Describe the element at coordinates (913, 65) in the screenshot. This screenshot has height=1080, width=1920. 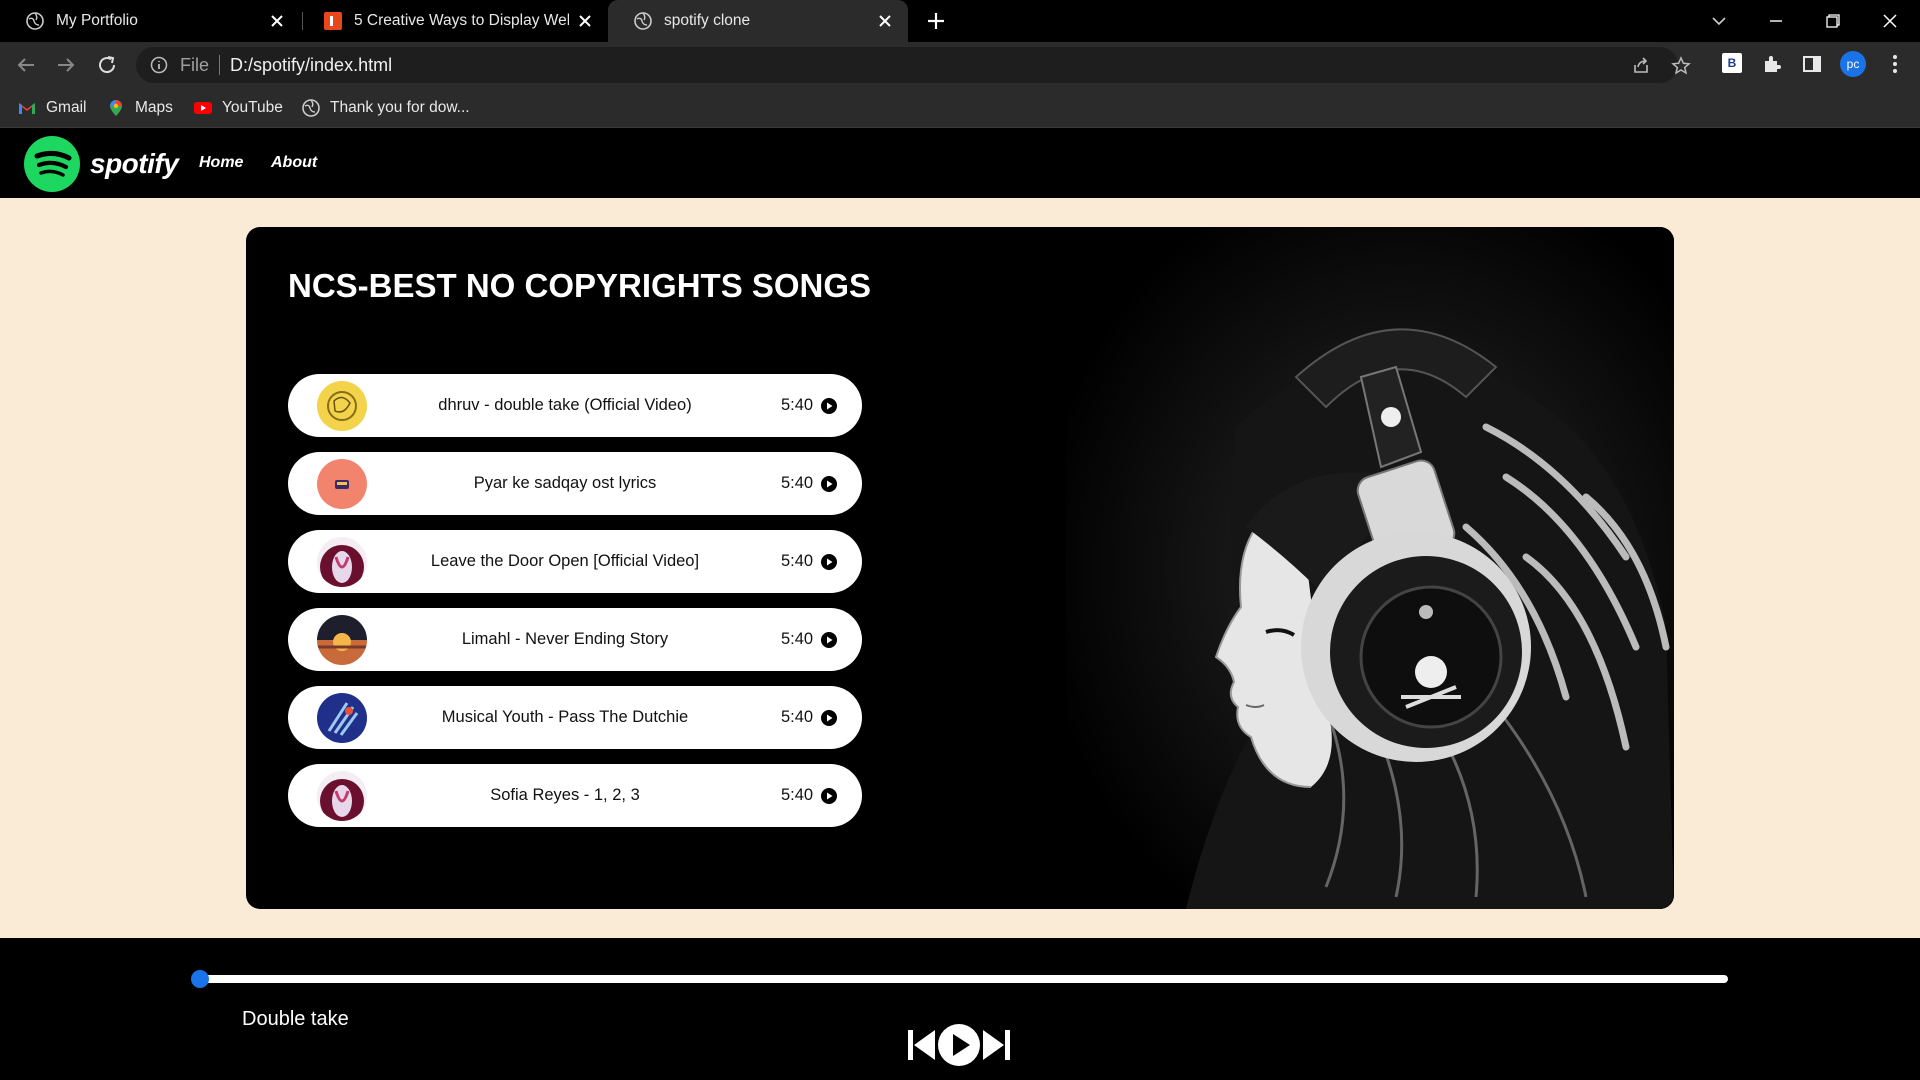
I see `address-bar: File D:/spotify/index.html` at that location.